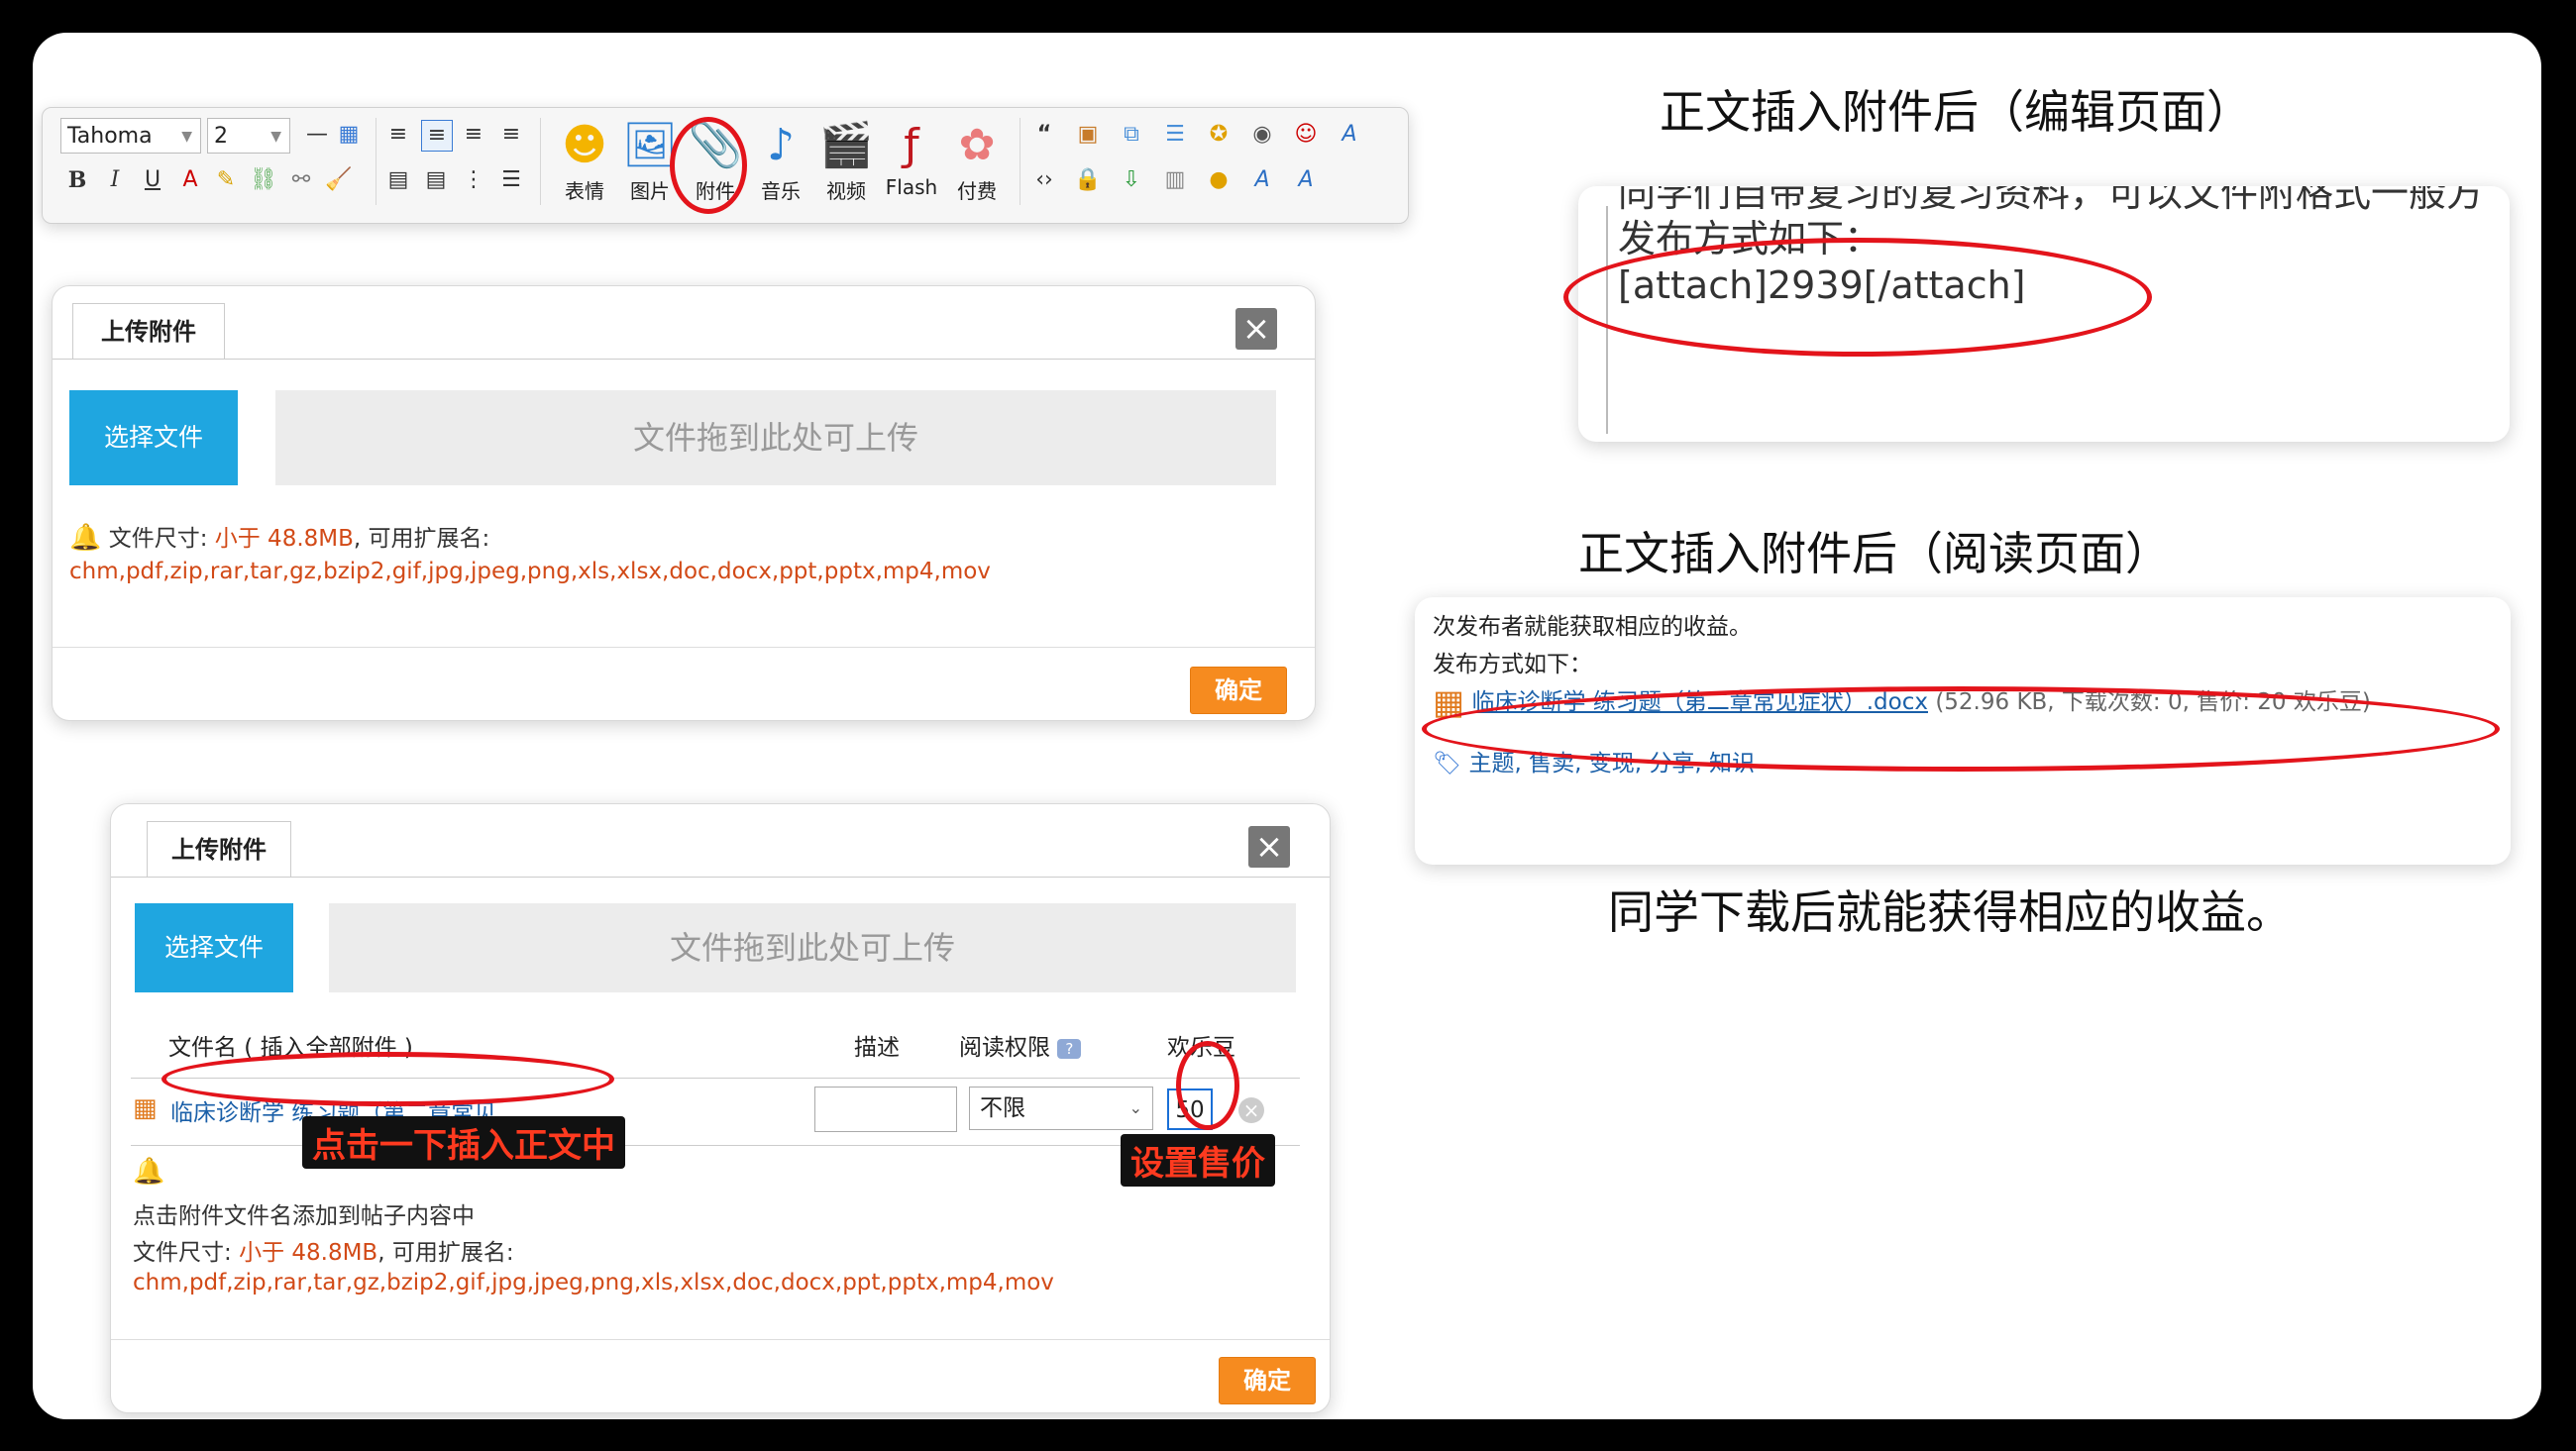 The width and height of the screenshot is (2576, 1451). I want to click on editor-left-border, so click(1607, 320).